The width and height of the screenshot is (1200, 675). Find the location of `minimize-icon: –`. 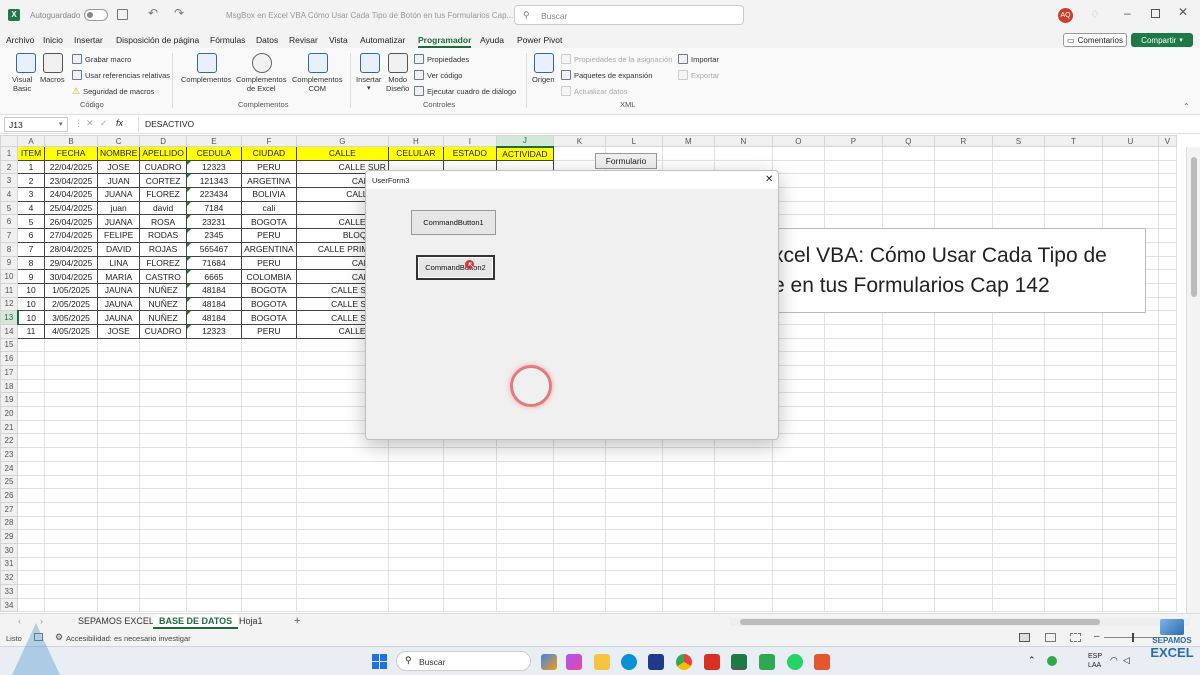

minimize-icon: – is located at coordinates (1127, 13).